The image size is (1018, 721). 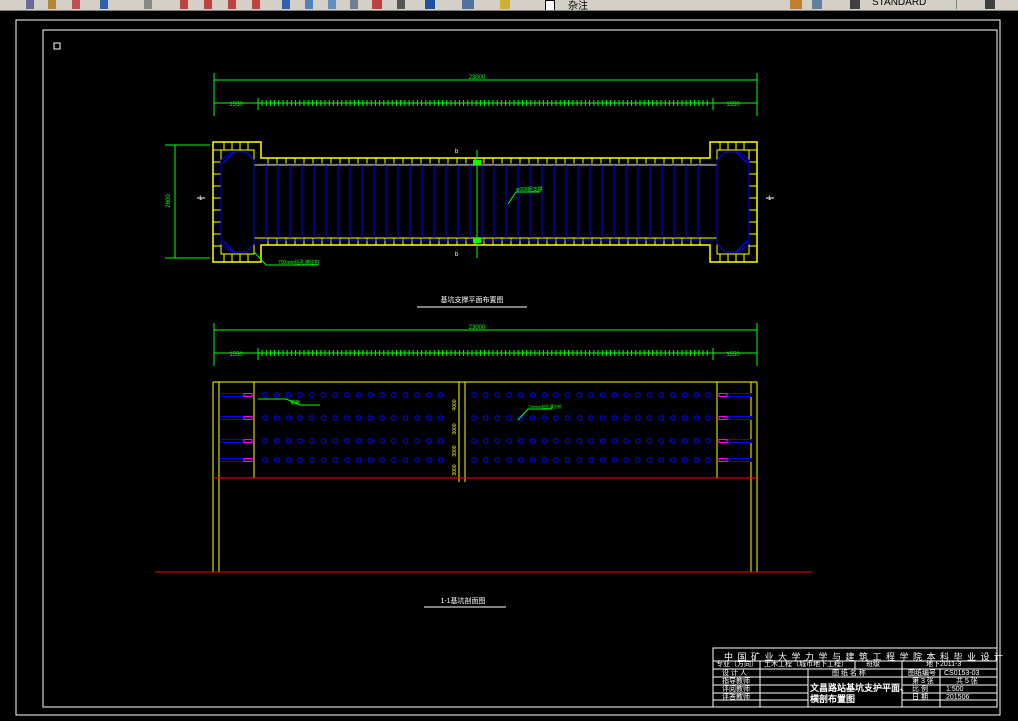 I want to click on section-anchor-note: 锚索, so click(x=295, y=402).